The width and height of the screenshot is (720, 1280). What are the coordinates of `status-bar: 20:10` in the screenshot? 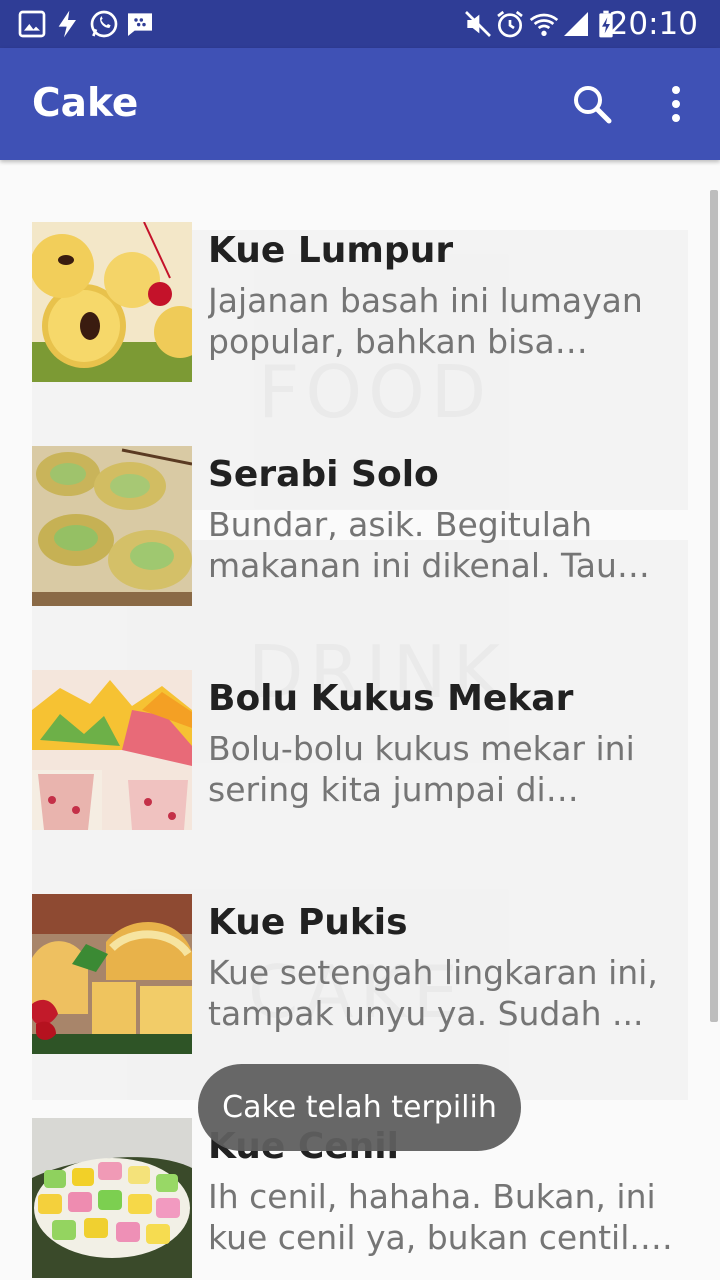 It's located at (360, 24).